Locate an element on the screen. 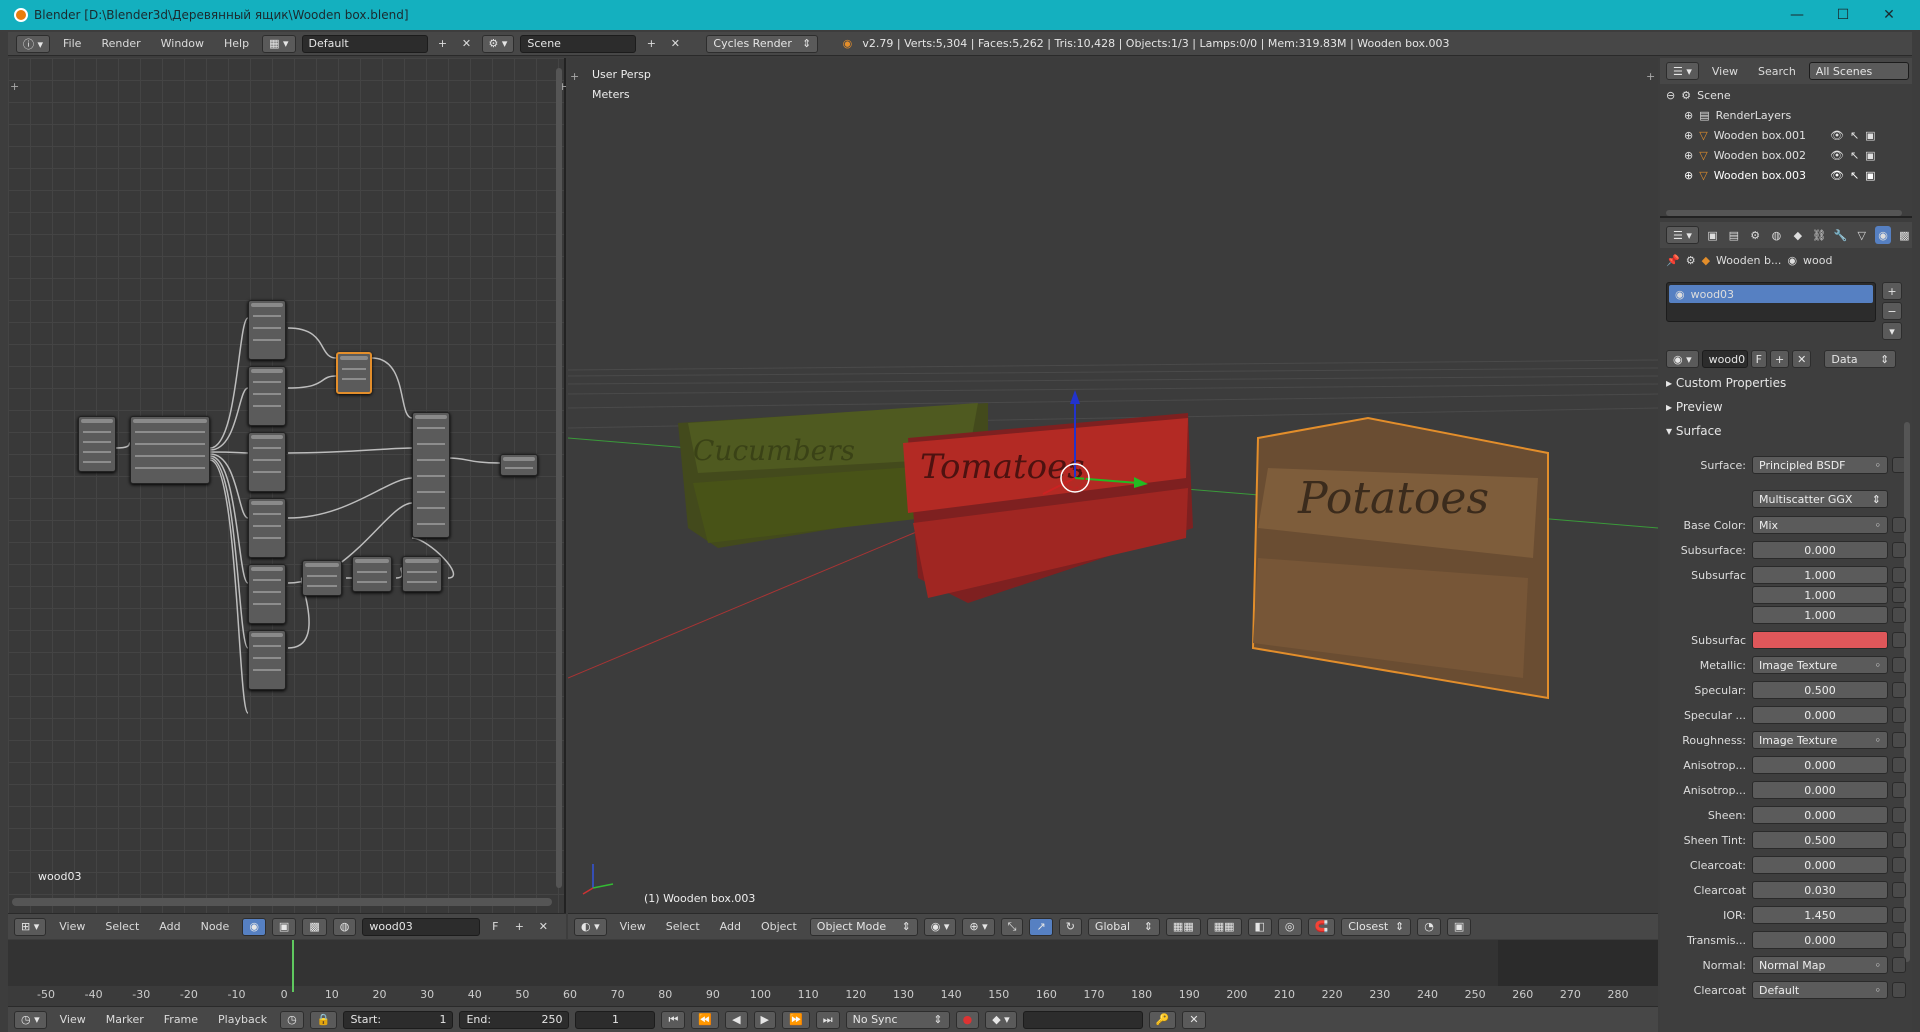 The width and height of the screenshot is (1920, 1032). node-add-material-icon: + is located at coordinates (519, 927).